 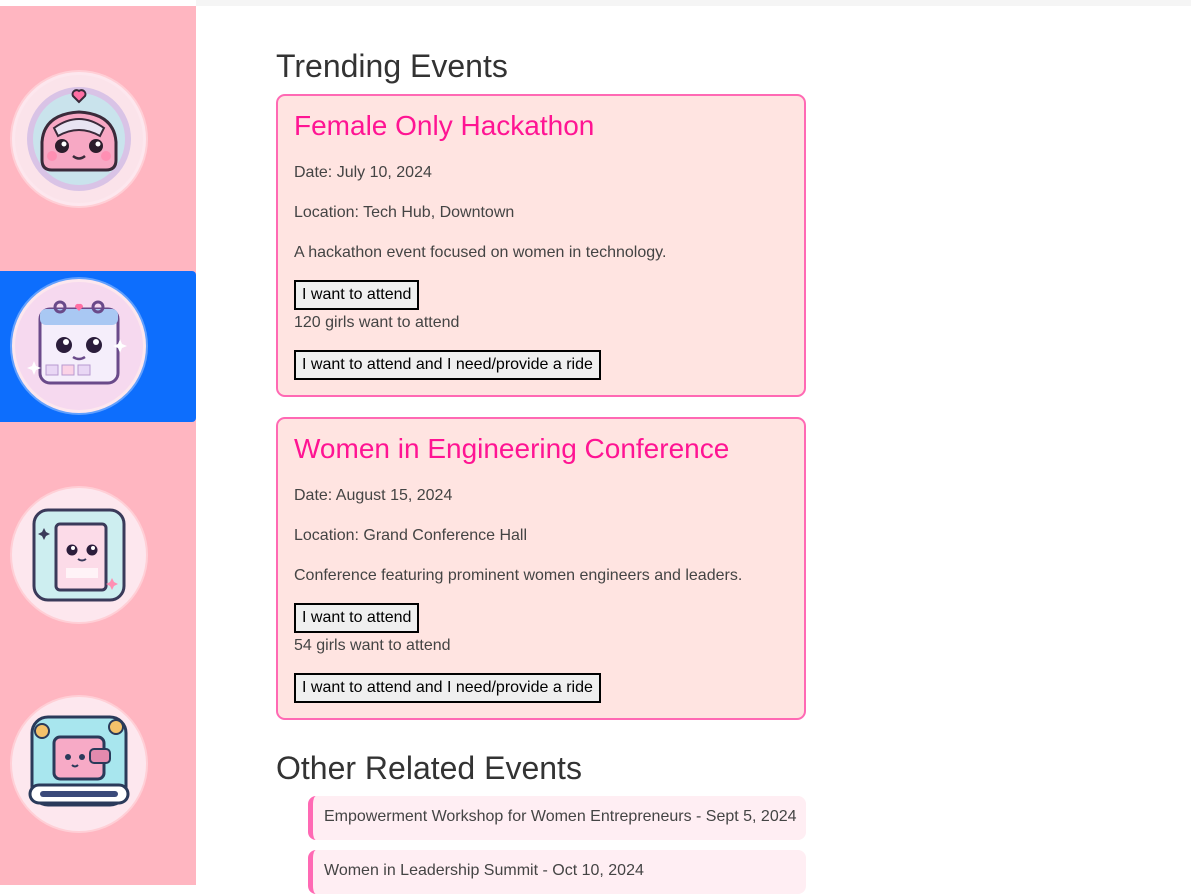 I want to click on wallet-mascot-icon, so click(x=79, y=764).